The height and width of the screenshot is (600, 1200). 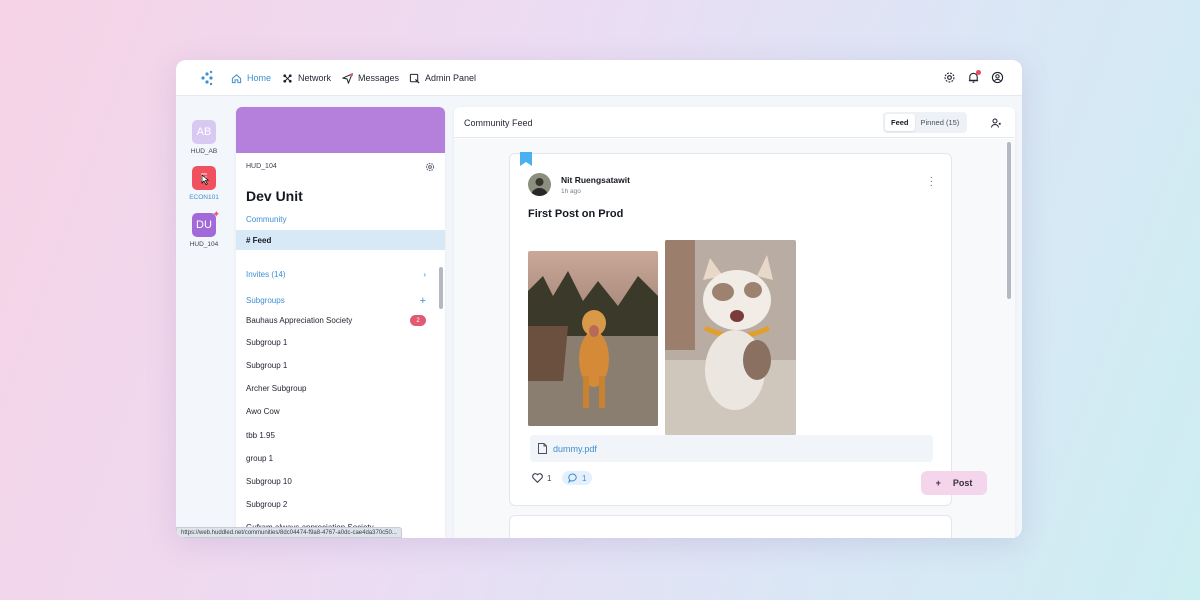 What do you see at coordinates (549, 478) in the screenshot?
I see `like-count: 1` at bounding box center [549, 478].